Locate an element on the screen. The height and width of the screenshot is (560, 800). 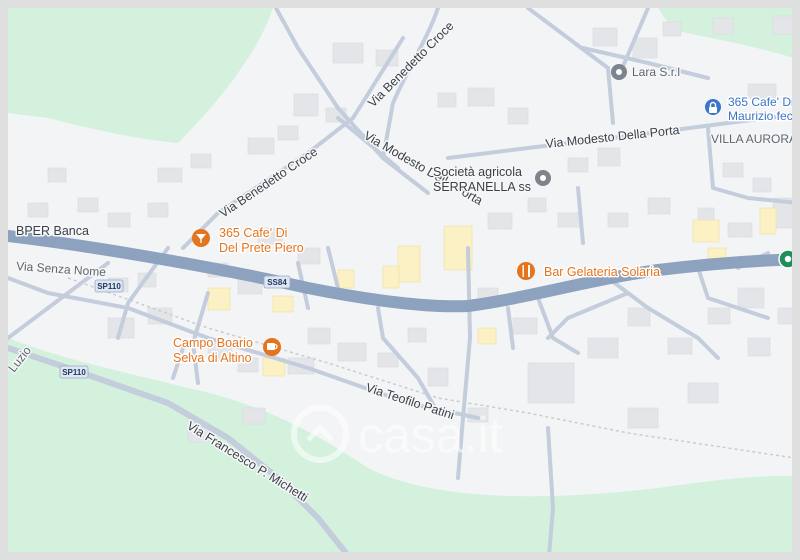
shield-ss84: SS84 is located at coordinates (277, 282).